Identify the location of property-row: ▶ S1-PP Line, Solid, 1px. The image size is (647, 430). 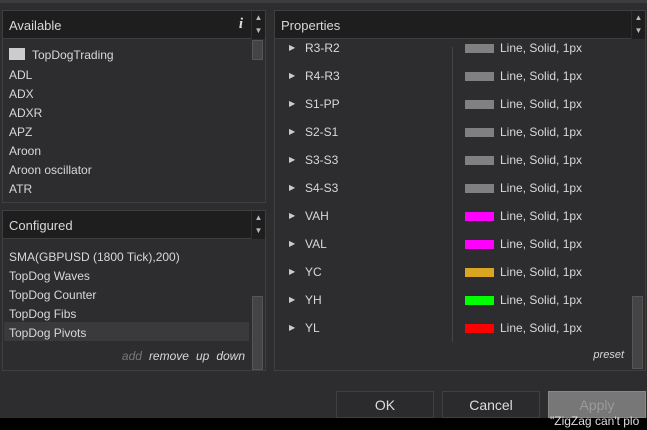
(452, 106).